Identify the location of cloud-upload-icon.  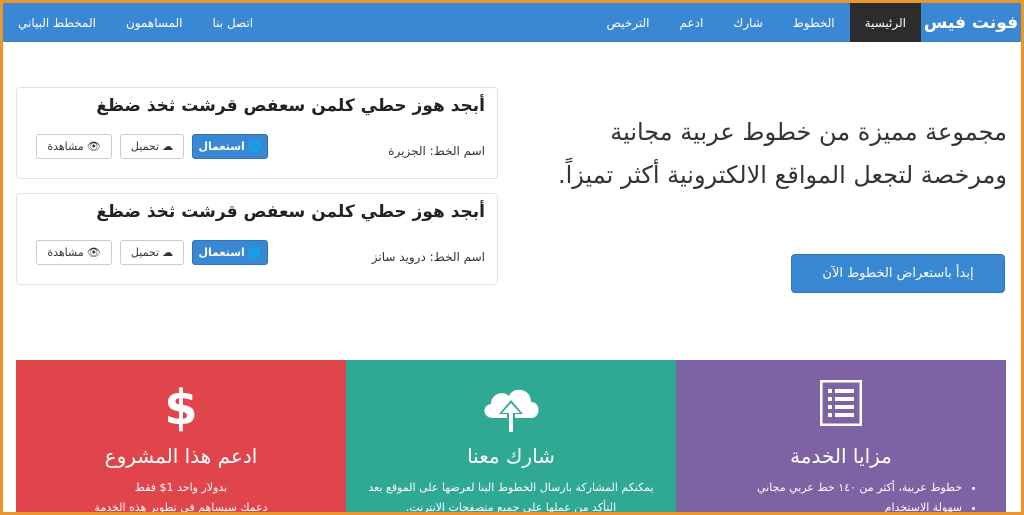
(511, 407).